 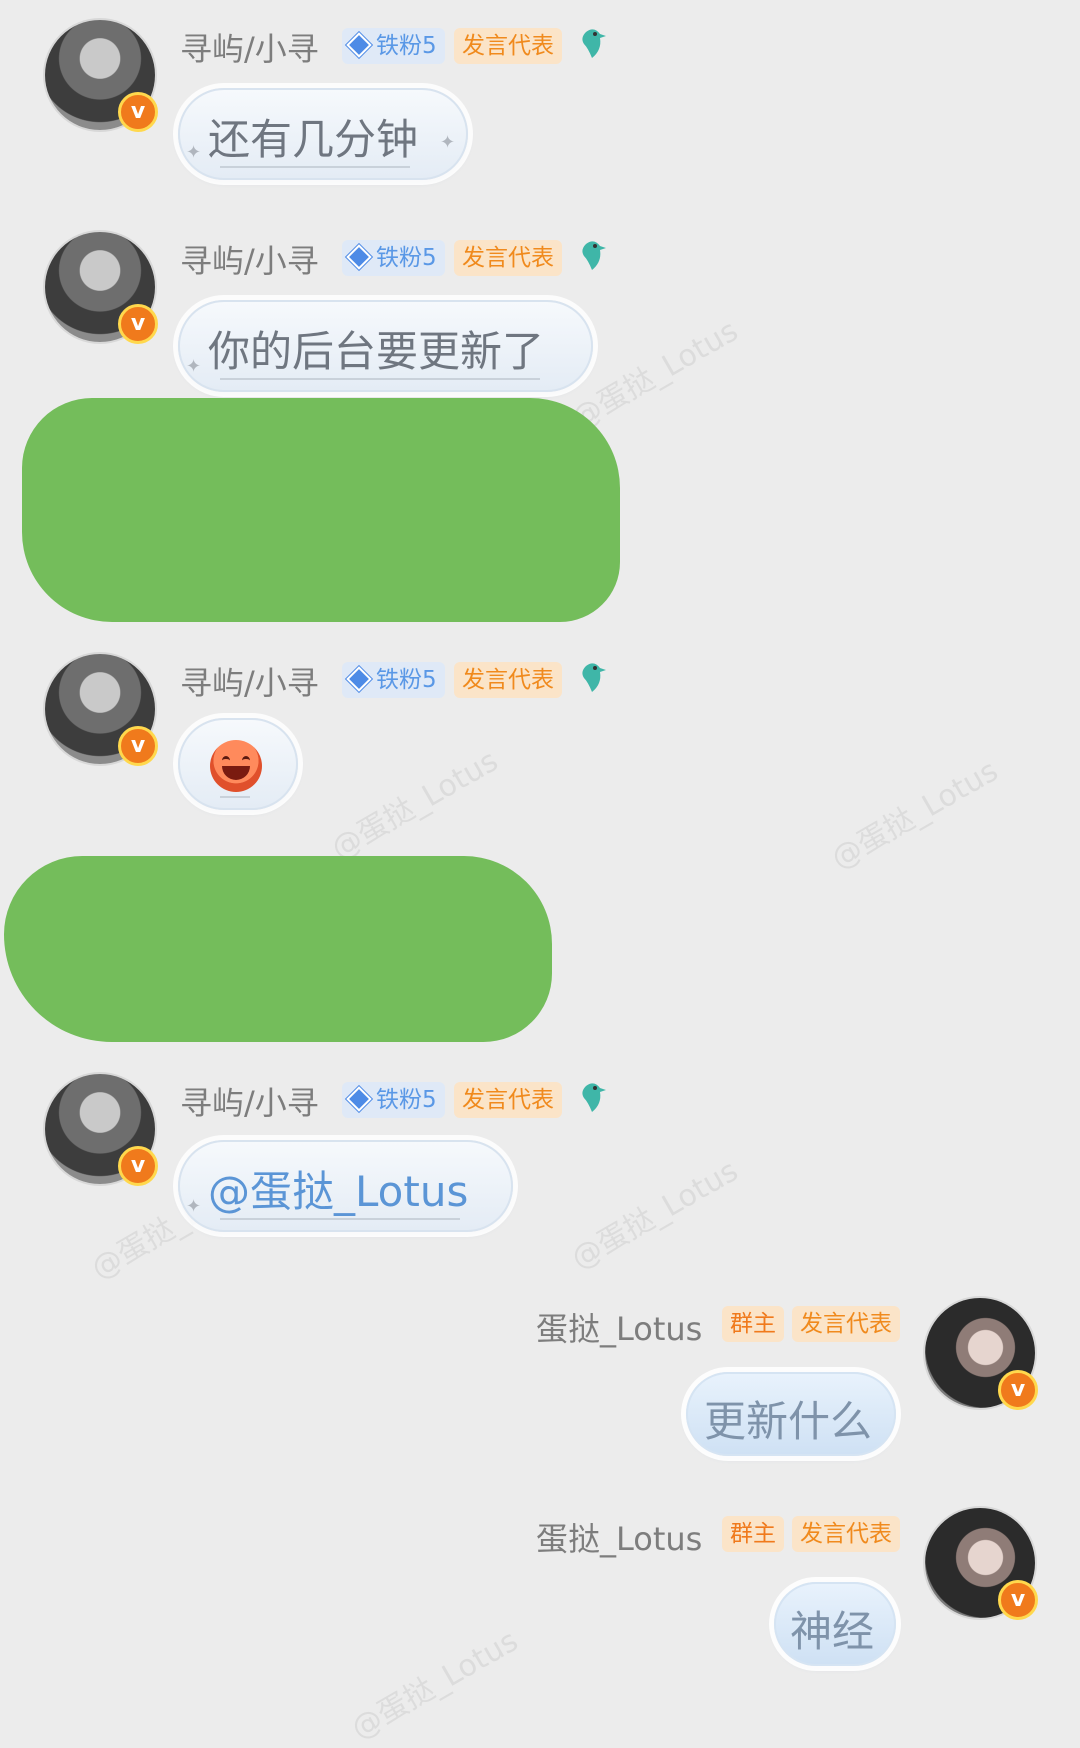 I want to click on laughing-emoji-icon, so click(x=236, y=766).